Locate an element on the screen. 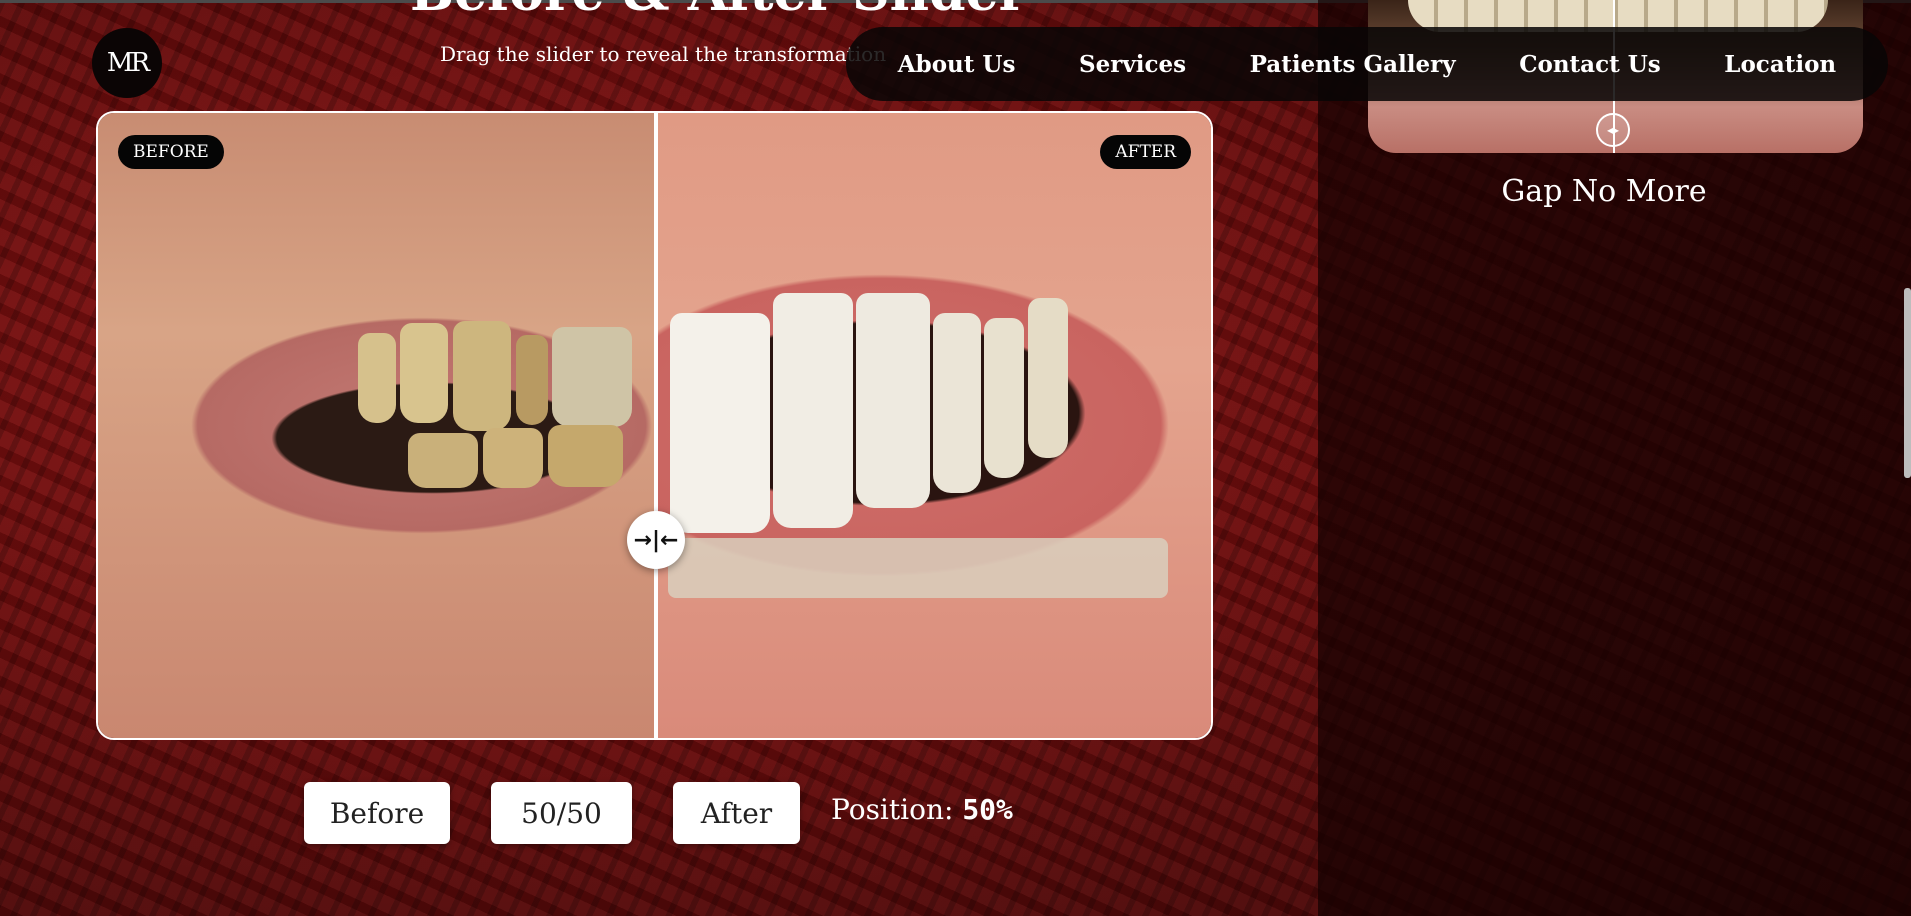  slider-divider is located at coordinates (656, 425).